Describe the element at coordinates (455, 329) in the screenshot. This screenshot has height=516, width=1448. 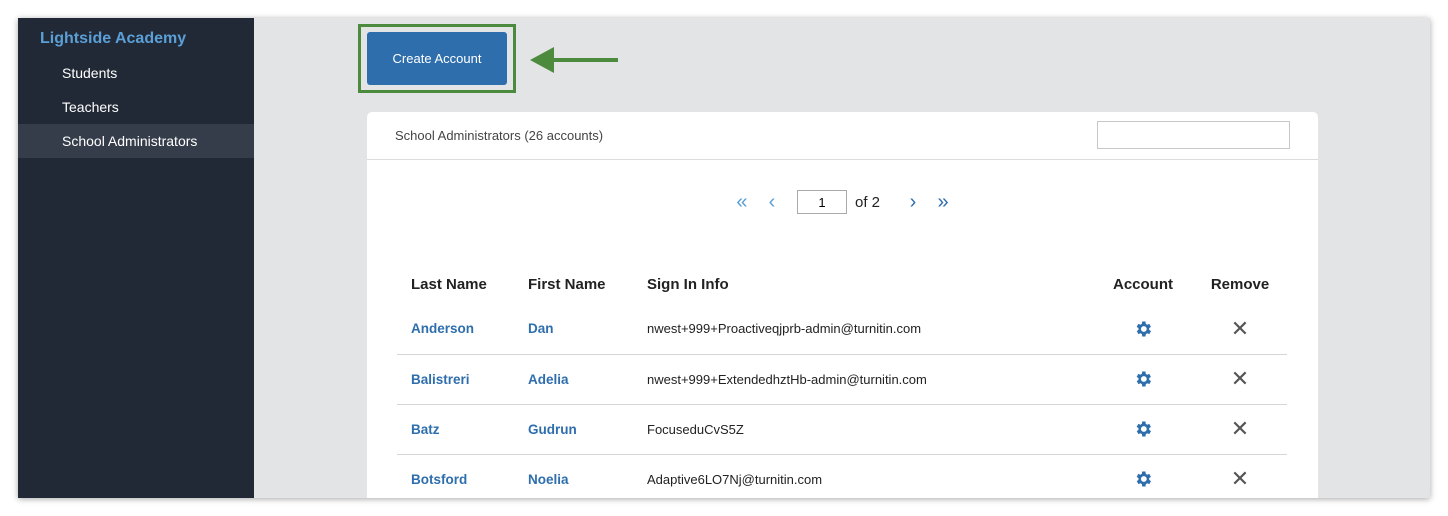
I see `last-name-link: Anderson` at that location.